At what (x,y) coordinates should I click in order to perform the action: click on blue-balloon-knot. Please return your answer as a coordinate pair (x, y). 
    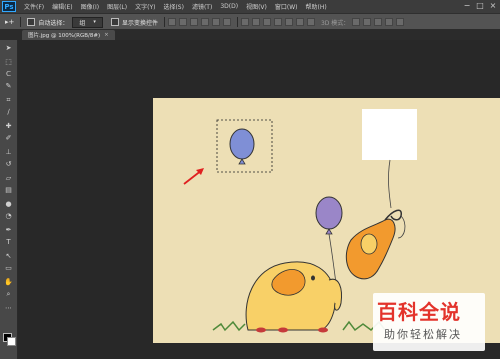
    Looking at the image, I should click on (242, 161).